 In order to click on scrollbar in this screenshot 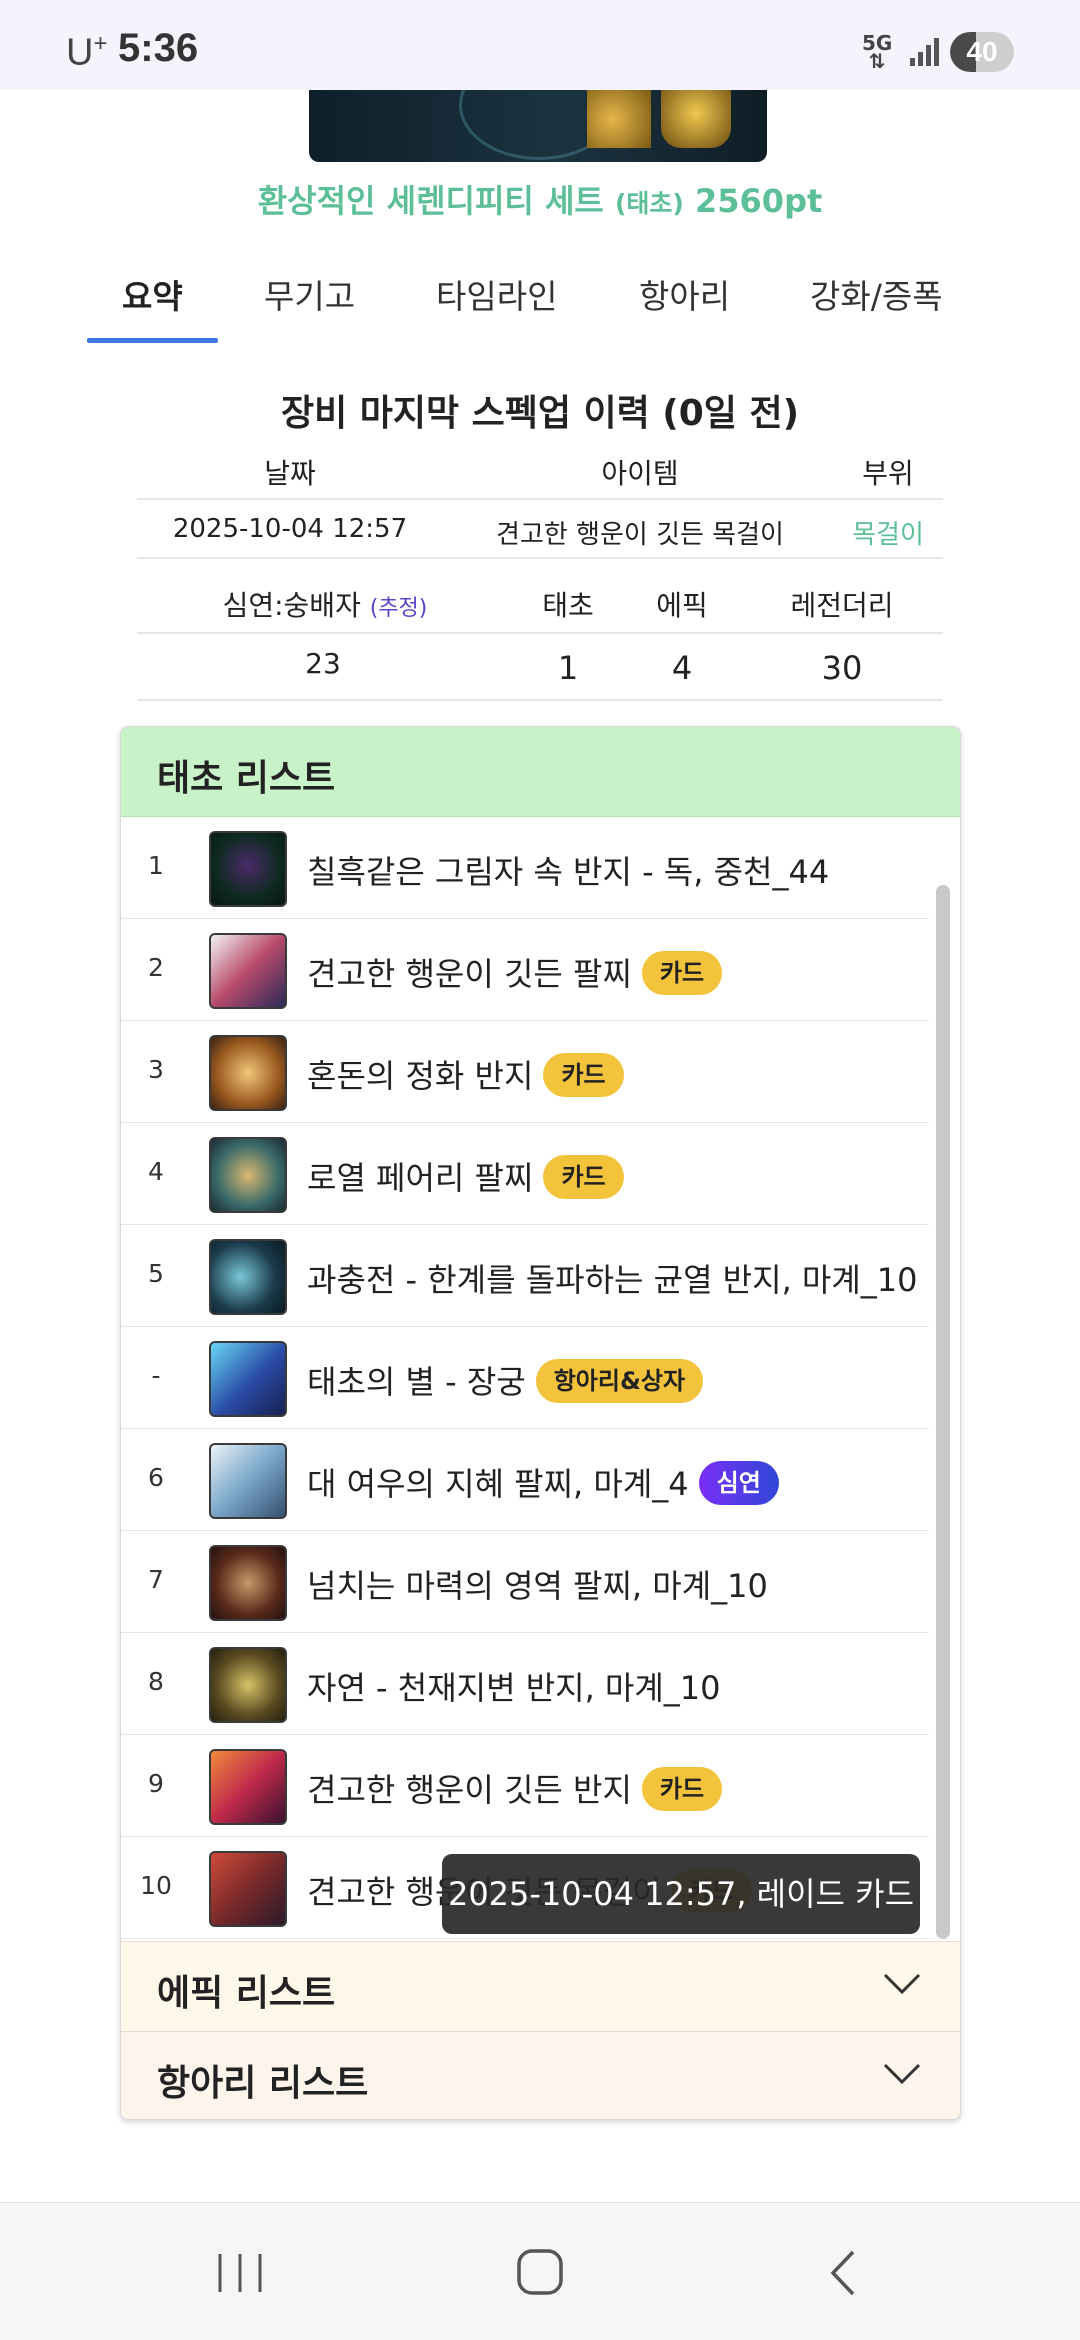, I will do `click(943, 1412)`.